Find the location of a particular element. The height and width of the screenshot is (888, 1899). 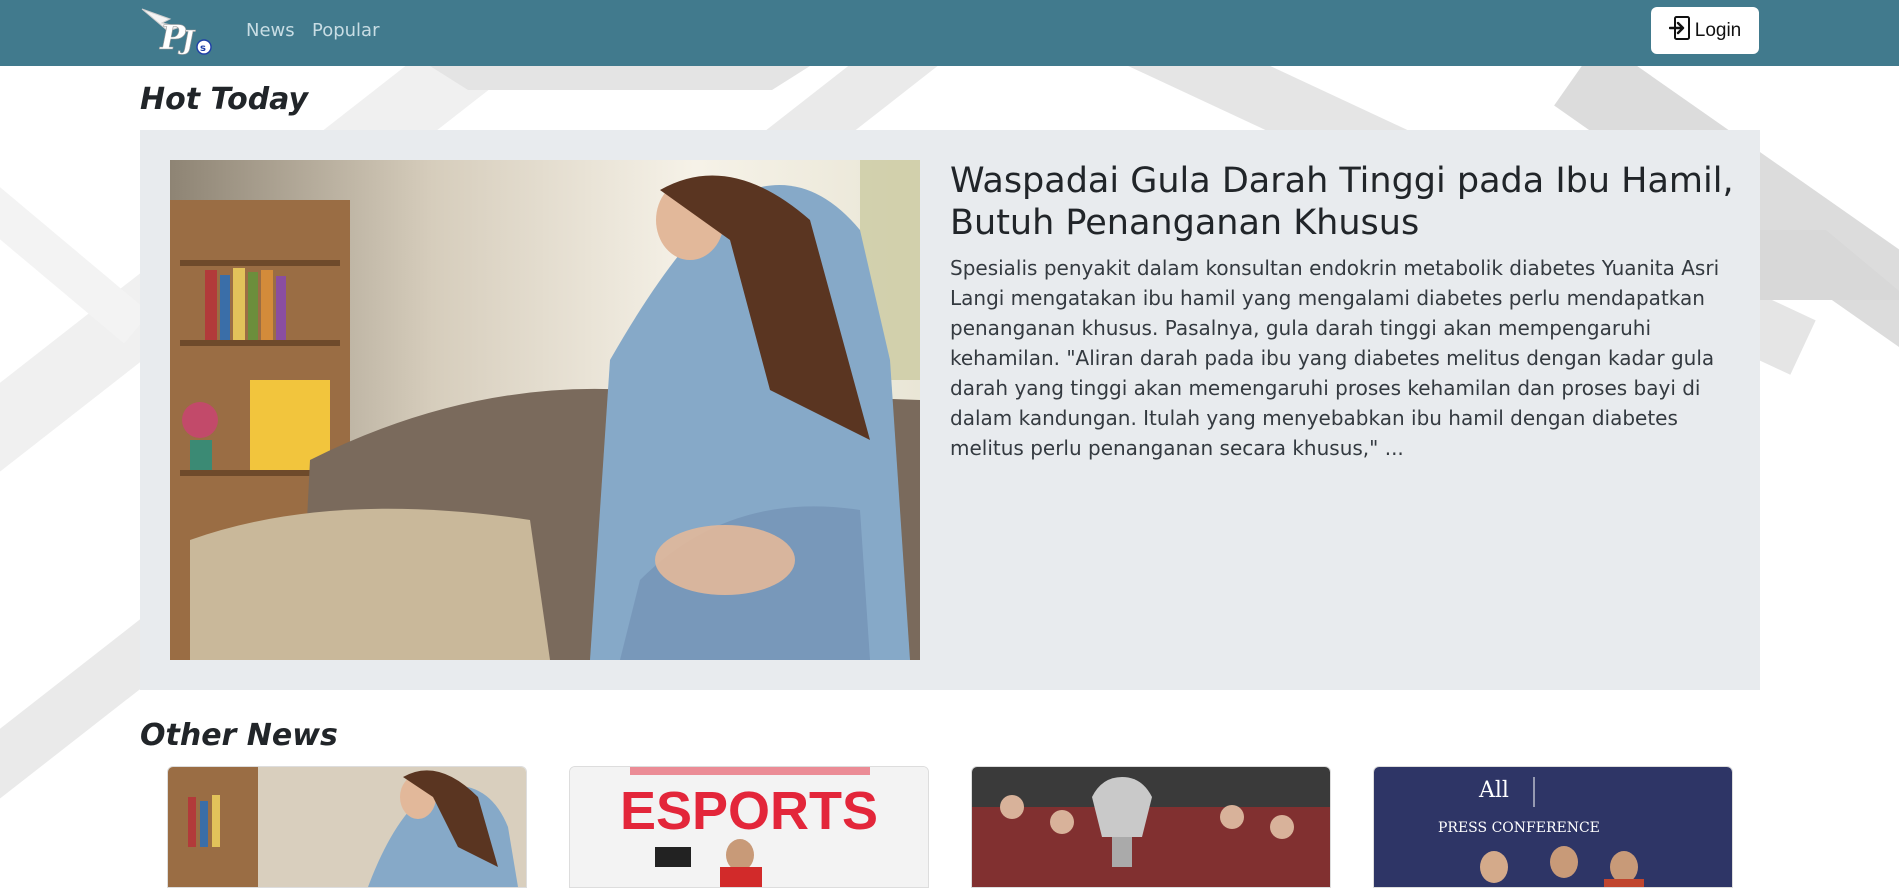

news-card-thumbnail: ESPORTS is located at coordinates (749, 827).